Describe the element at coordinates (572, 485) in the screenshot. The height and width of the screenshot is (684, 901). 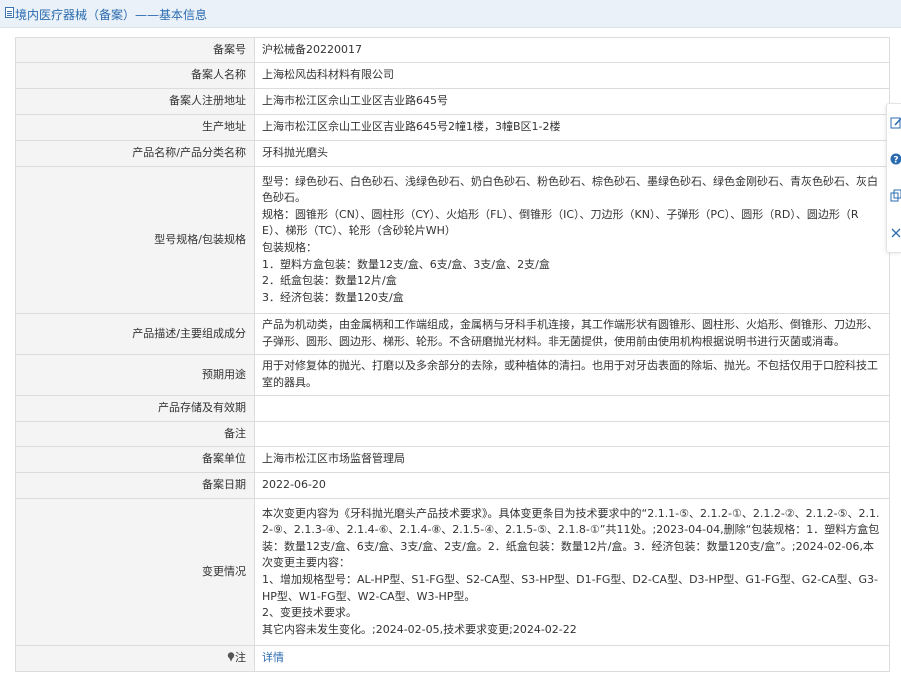
I see `field-value-filing-date: 2022-06-20` at that location.